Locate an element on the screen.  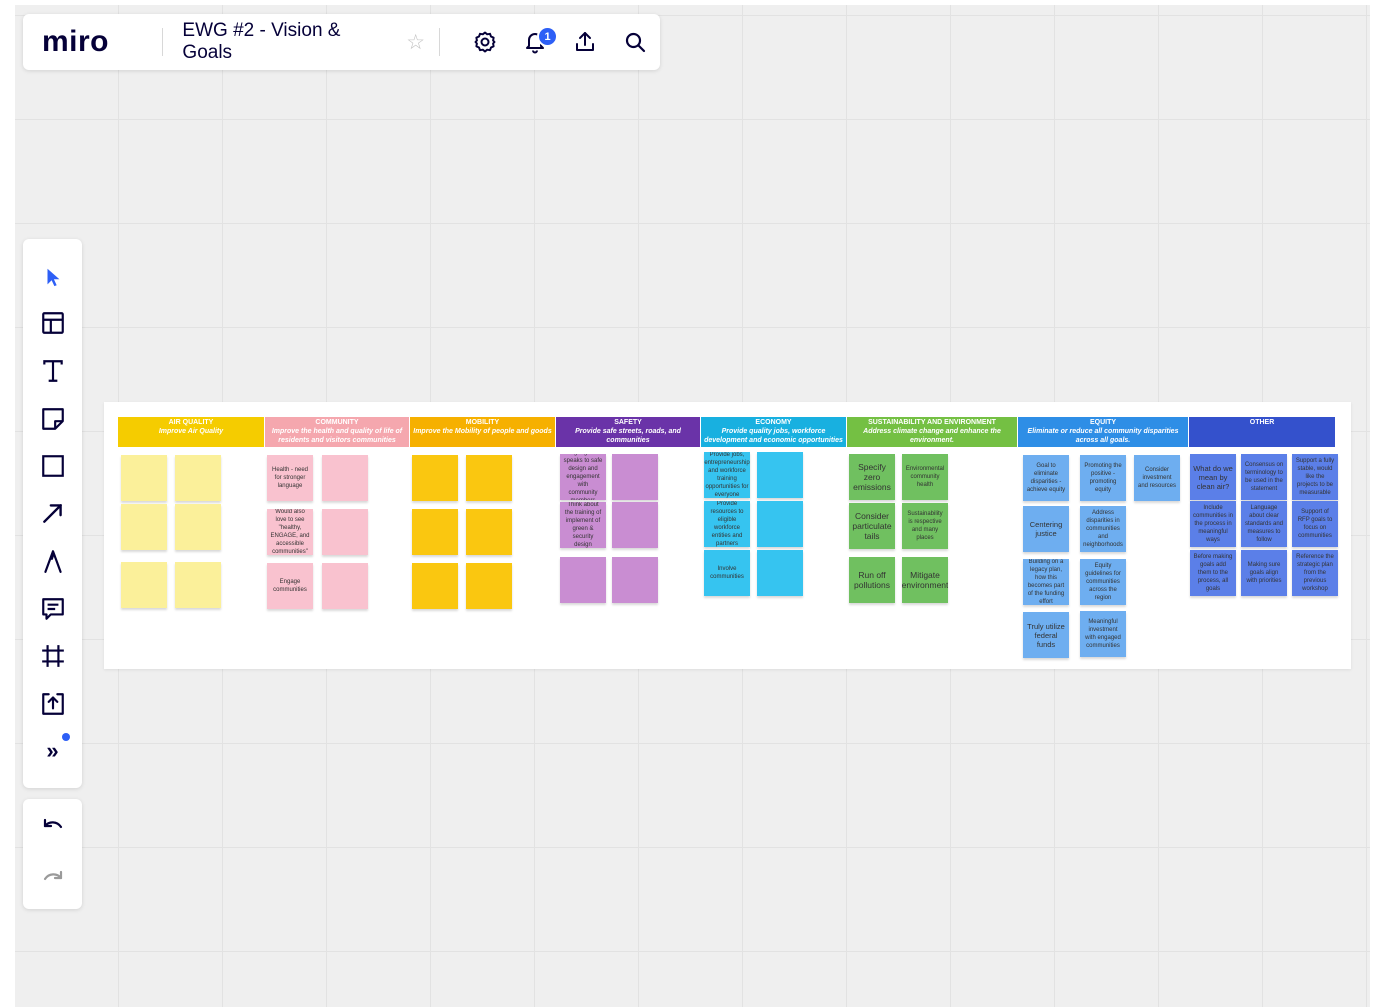
column-title: MOBILITY is located at coordinates (482, 422).